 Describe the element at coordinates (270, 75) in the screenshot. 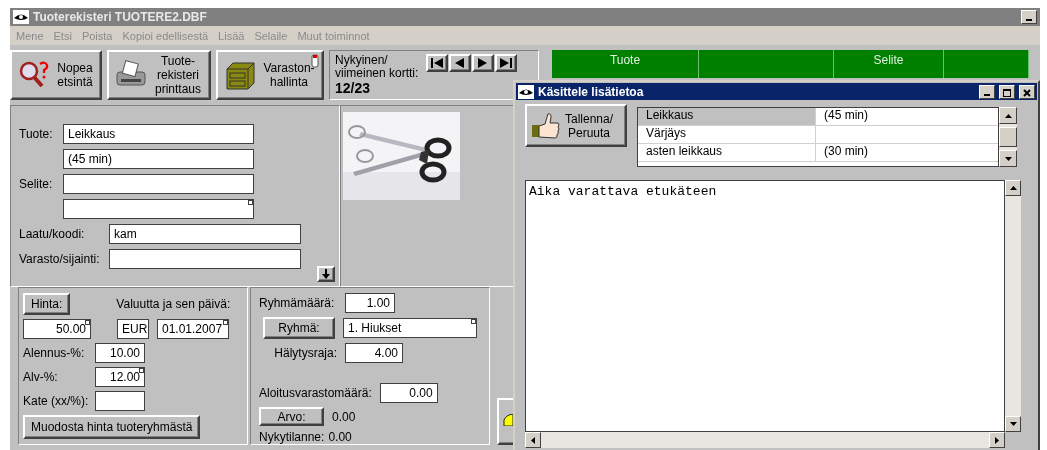

I see `toolbar-button: Varaston- hallinta` at that location.